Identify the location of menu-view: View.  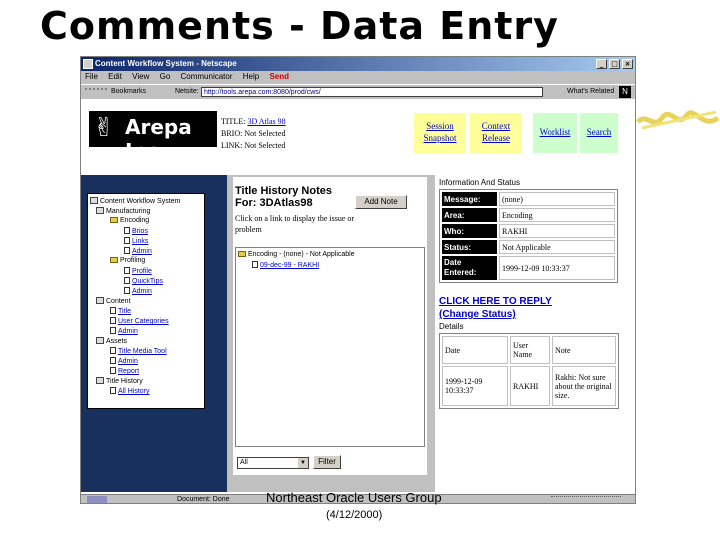
(140, 76).